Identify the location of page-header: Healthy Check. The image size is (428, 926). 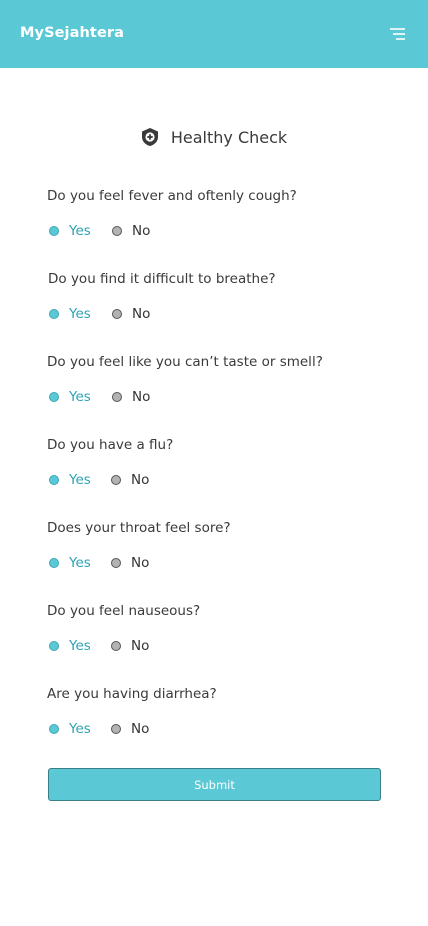
(214, 137).